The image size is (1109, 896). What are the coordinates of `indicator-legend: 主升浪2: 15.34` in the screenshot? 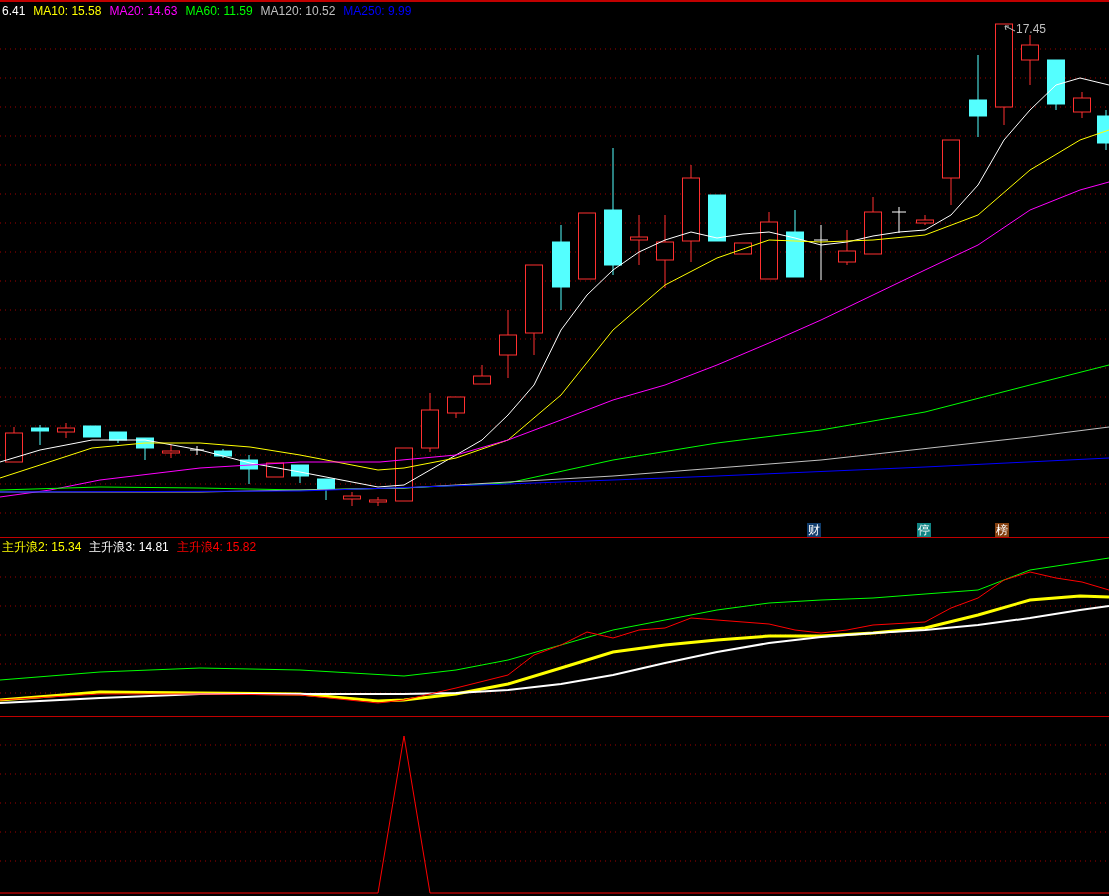 It's located at (42, 547).